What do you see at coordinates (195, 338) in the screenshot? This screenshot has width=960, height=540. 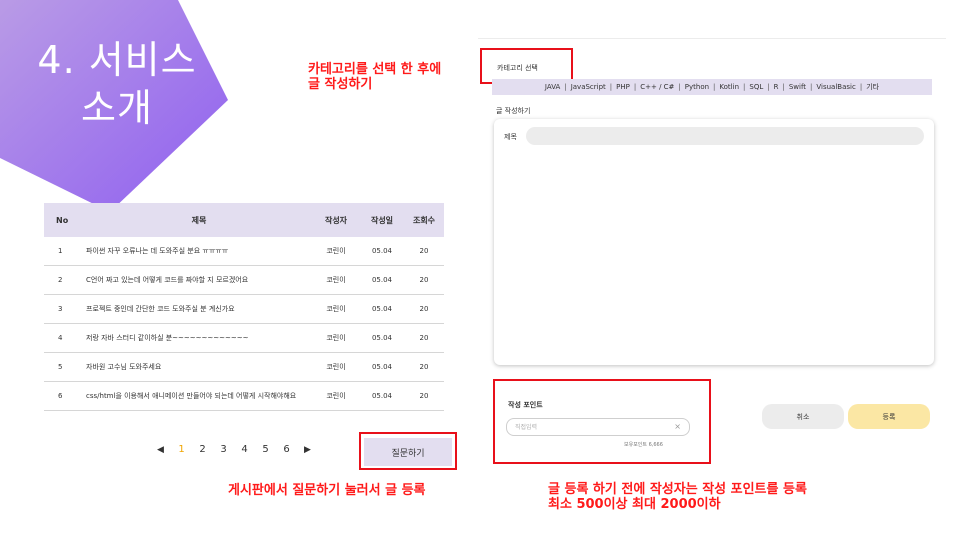 I see `row-title: 저랑 자바 스터디 같이하실 분~~~~~~~~~~~~~` at bounding box center [195, 338].